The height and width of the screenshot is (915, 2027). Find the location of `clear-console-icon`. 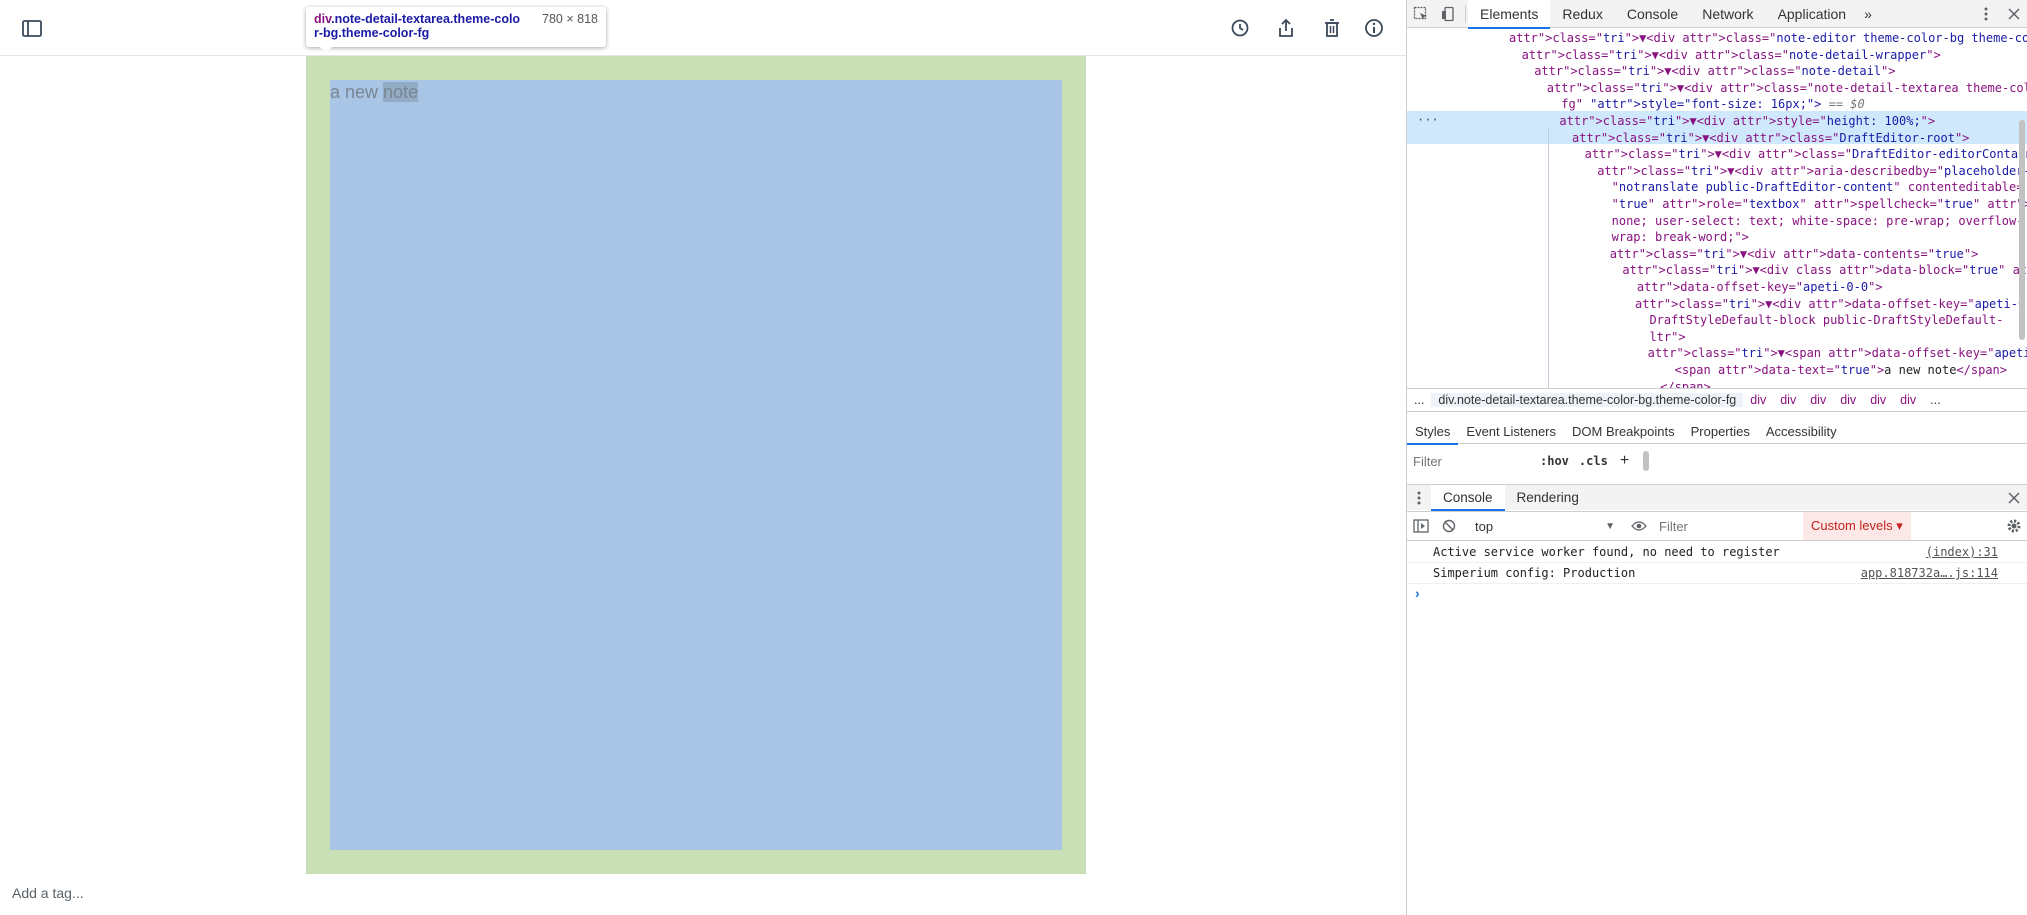

clear-console-icon is located at coordinates (1449, 526).